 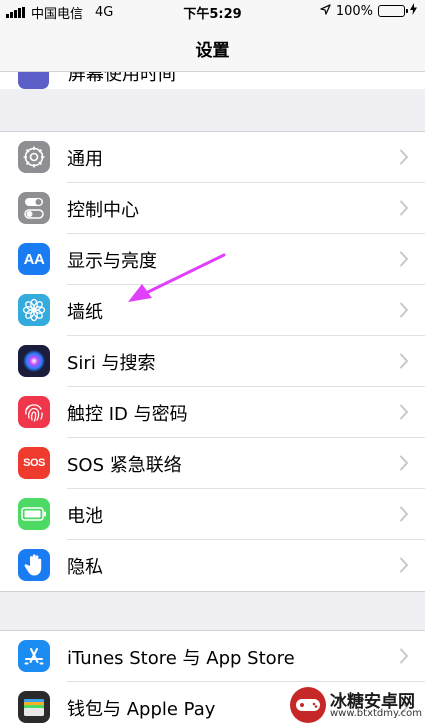 I want to click on hand-icon, so click(x=34, y=565).